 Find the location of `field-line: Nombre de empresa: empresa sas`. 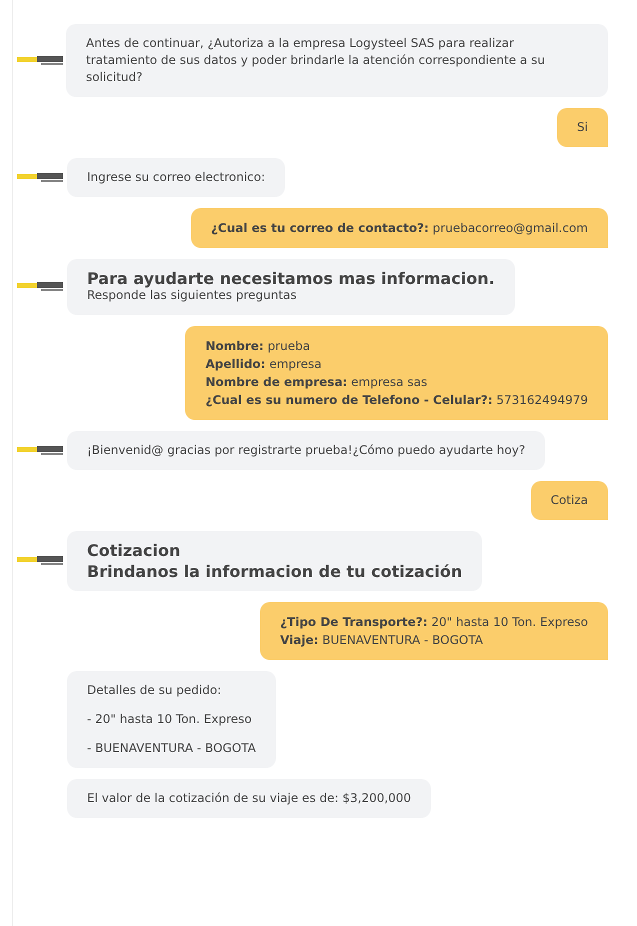

field-line: Nombre de empresa: empresa sas is located at coordinates (316, 382).